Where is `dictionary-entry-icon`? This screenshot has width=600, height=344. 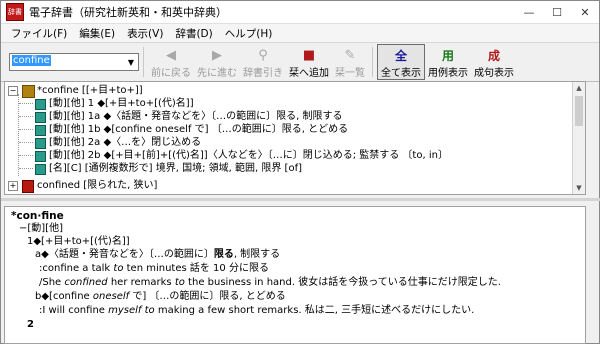 dictionary-entry-icon is located at coordinates (28, 186).